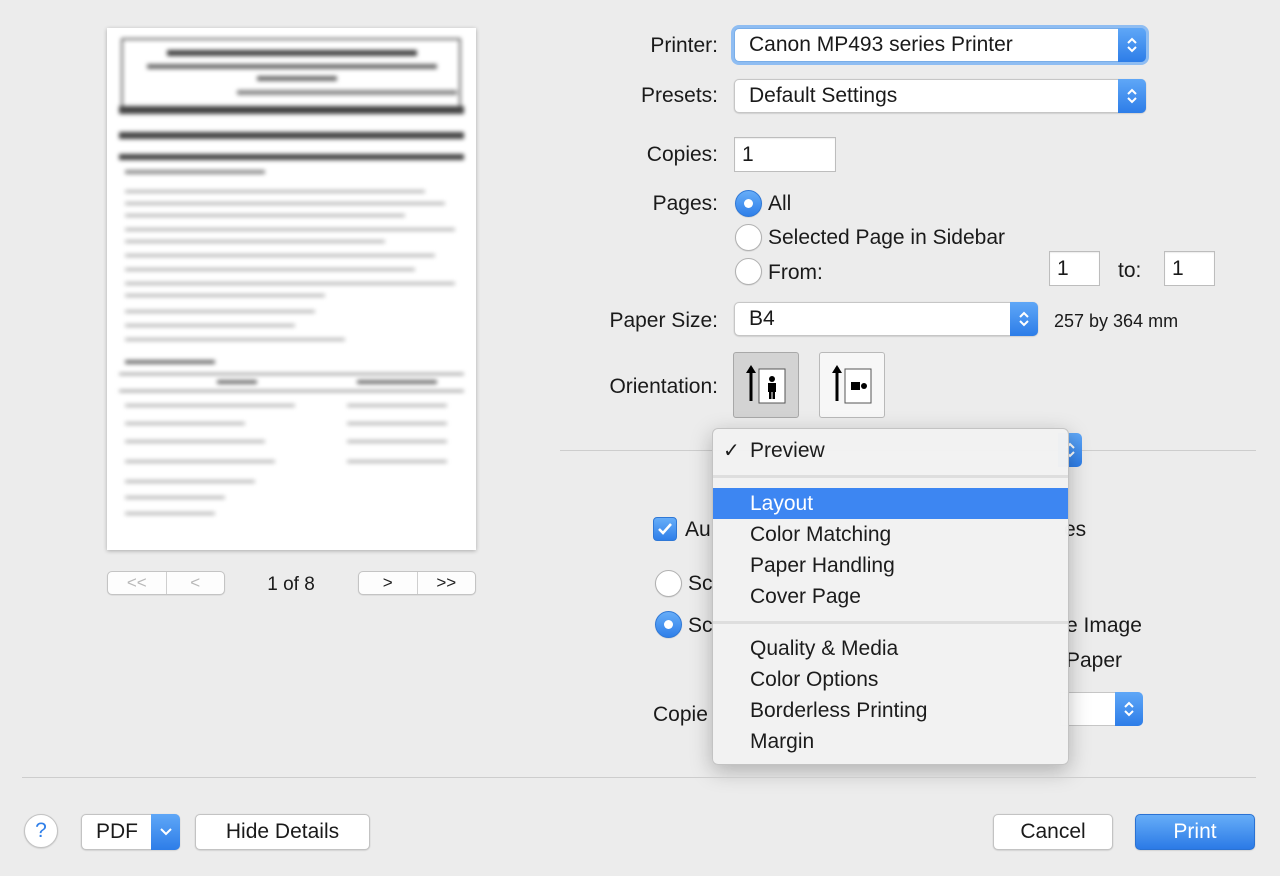 The width and height of the screenshot is (1280, 876). Describe the element at coordinates (663, 386) in the screenshot. I see `orientation-label: Orientation:` at that location.